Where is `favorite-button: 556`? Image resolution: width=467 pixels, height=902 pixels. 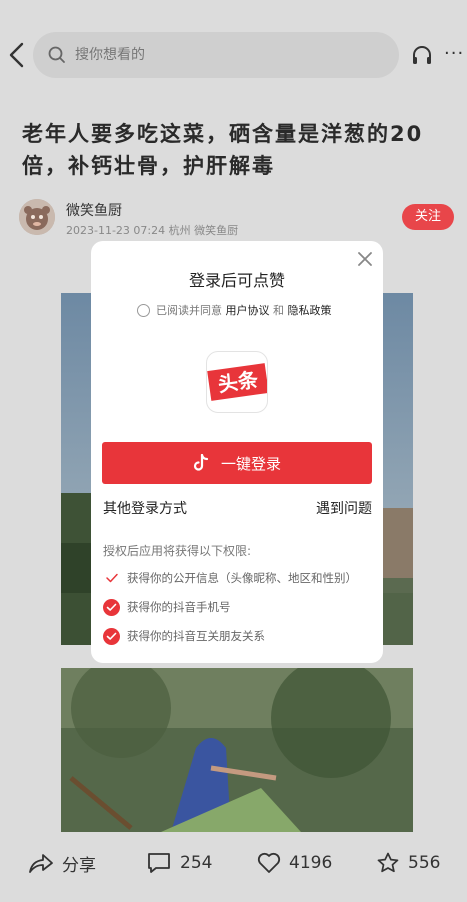
favorite-button: 556 is located at coordinates (408, 863).